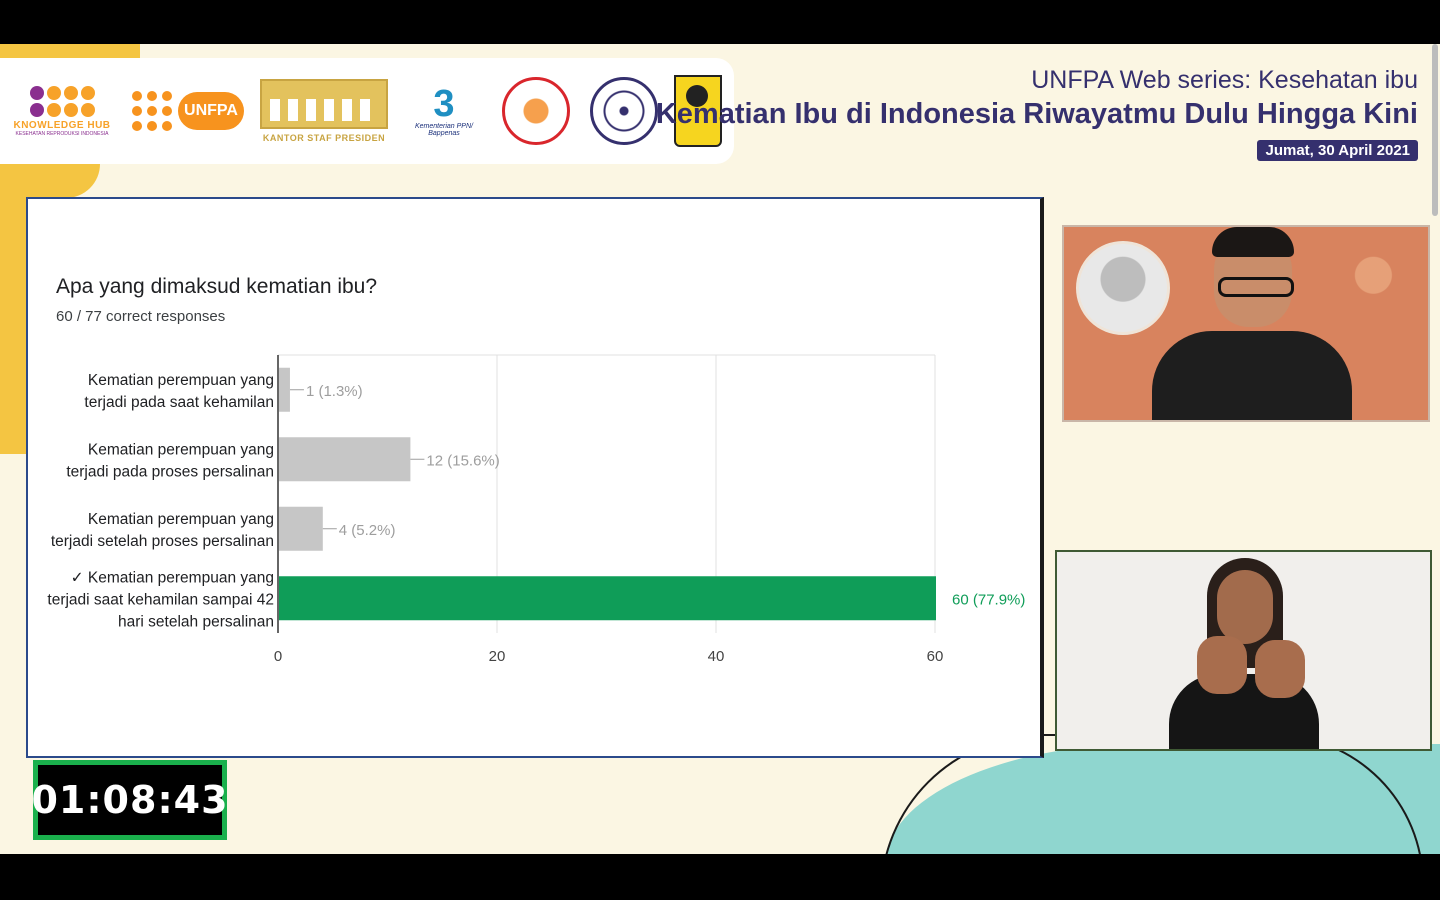 Image resolution: width=1440 pixels, height=900 pixels. Describe the element at coordinates (497, 656) in the screenshot. I see `x-tick-label: 20` at that location.